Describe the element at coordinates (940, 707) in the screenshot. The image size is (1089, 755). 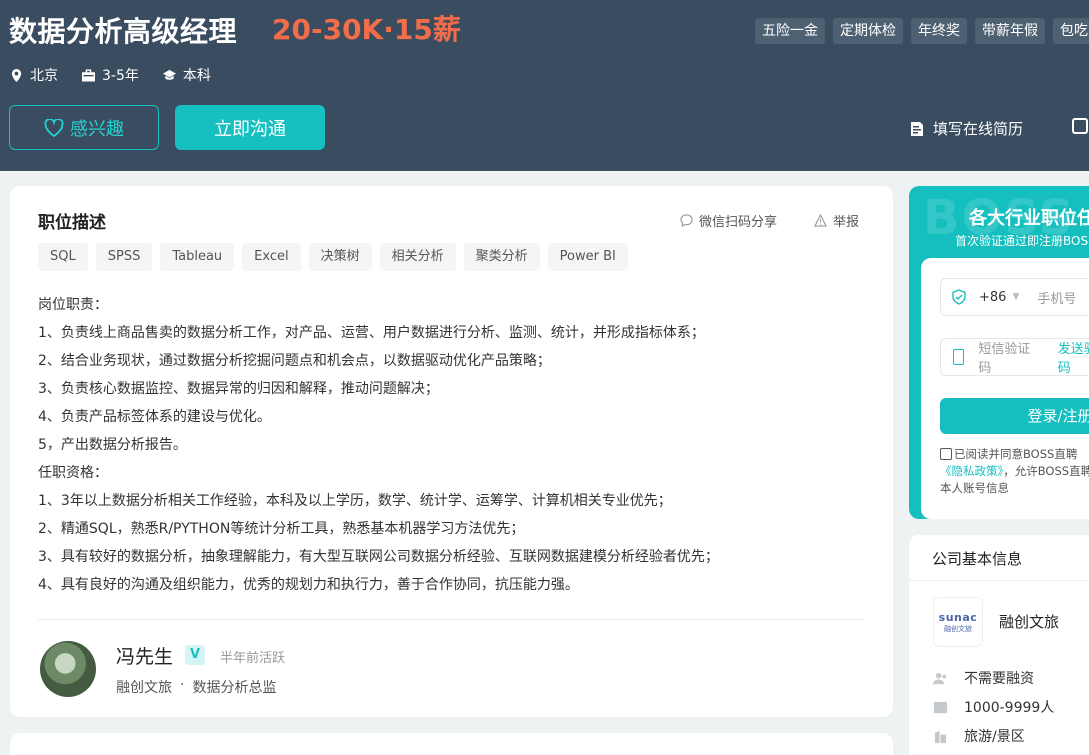
I see `chart-icon` at that location.